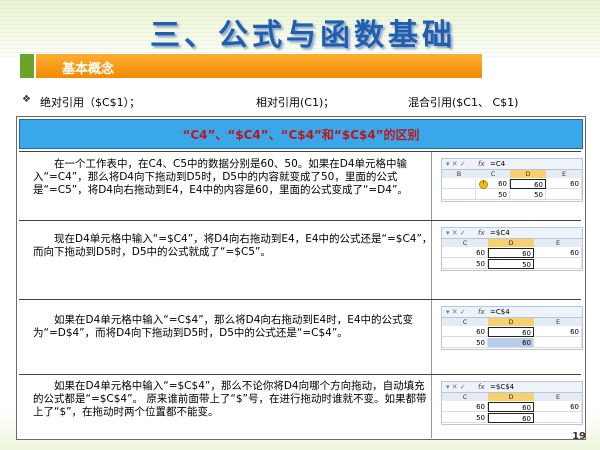 The width and height of the screenshot is (600, 450). What do you see at coordinates (579, 436) in the screenshot?
I see `page-number: 19` at bounding box center [579, 436].